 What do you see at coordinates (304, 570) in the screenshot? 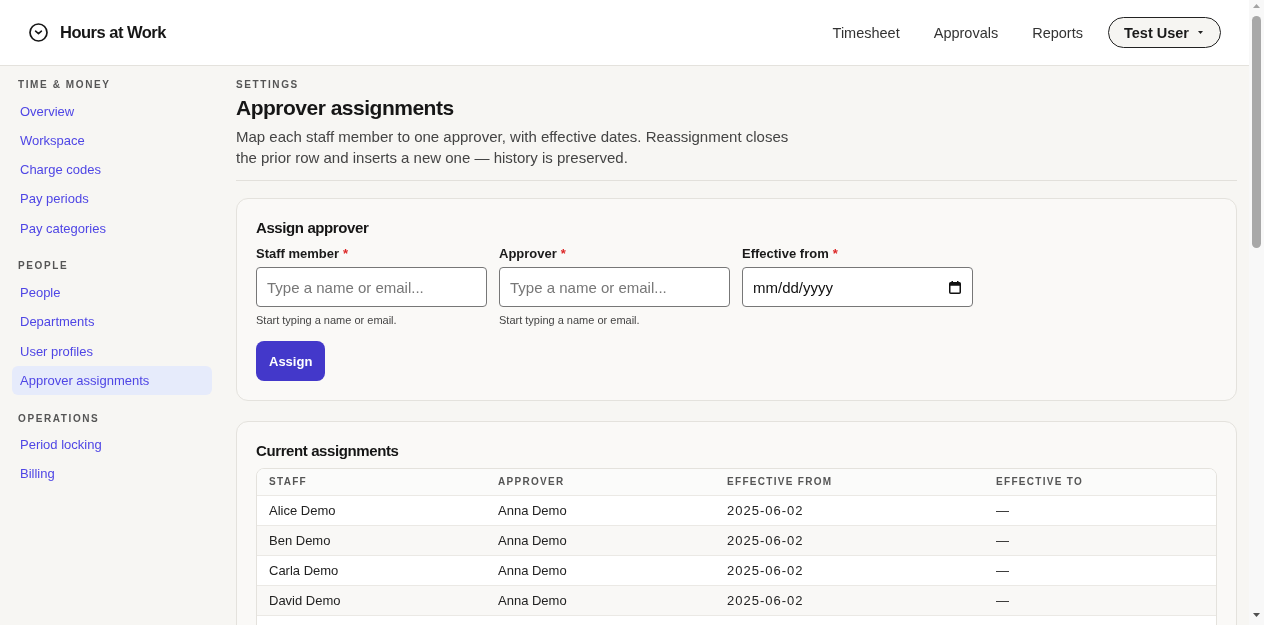
I see `table-cell-text: Carla Demo` at bounding box center [304, 570].